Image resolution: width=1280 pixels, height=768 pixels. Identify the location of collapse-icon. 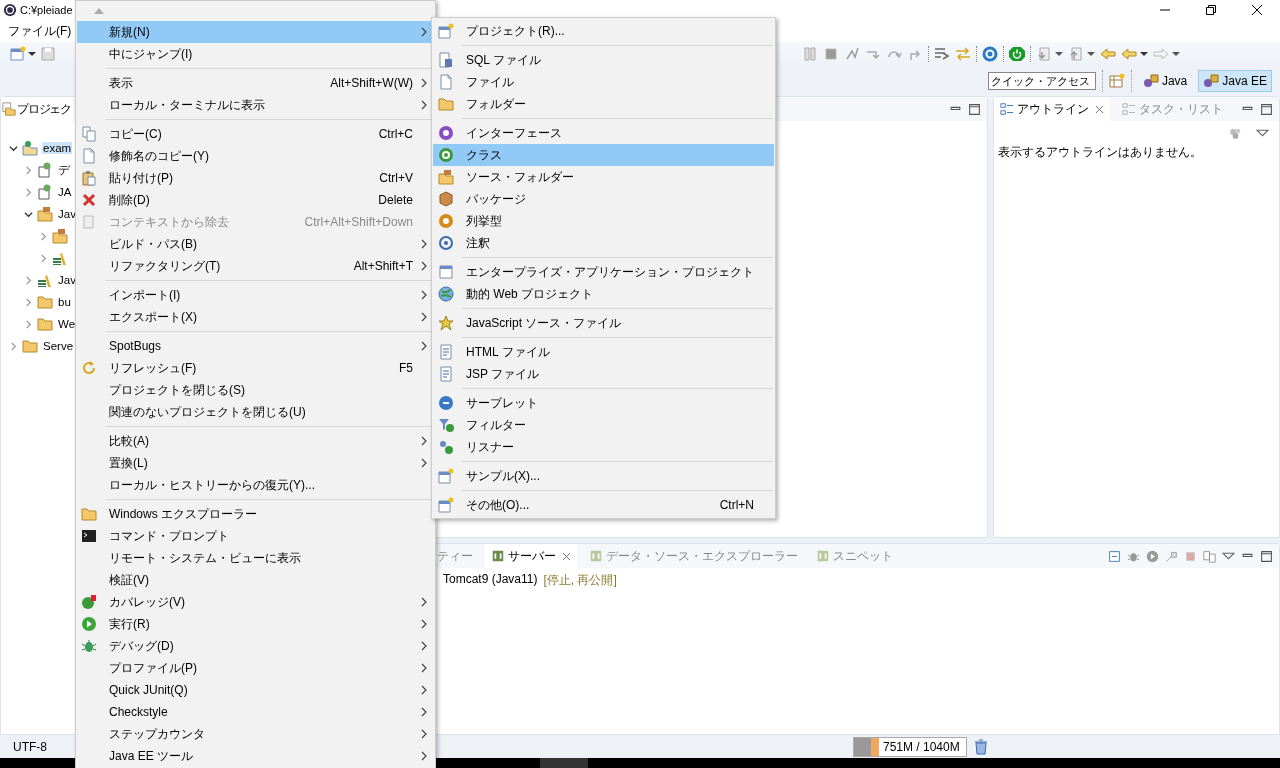
(1114, 556).